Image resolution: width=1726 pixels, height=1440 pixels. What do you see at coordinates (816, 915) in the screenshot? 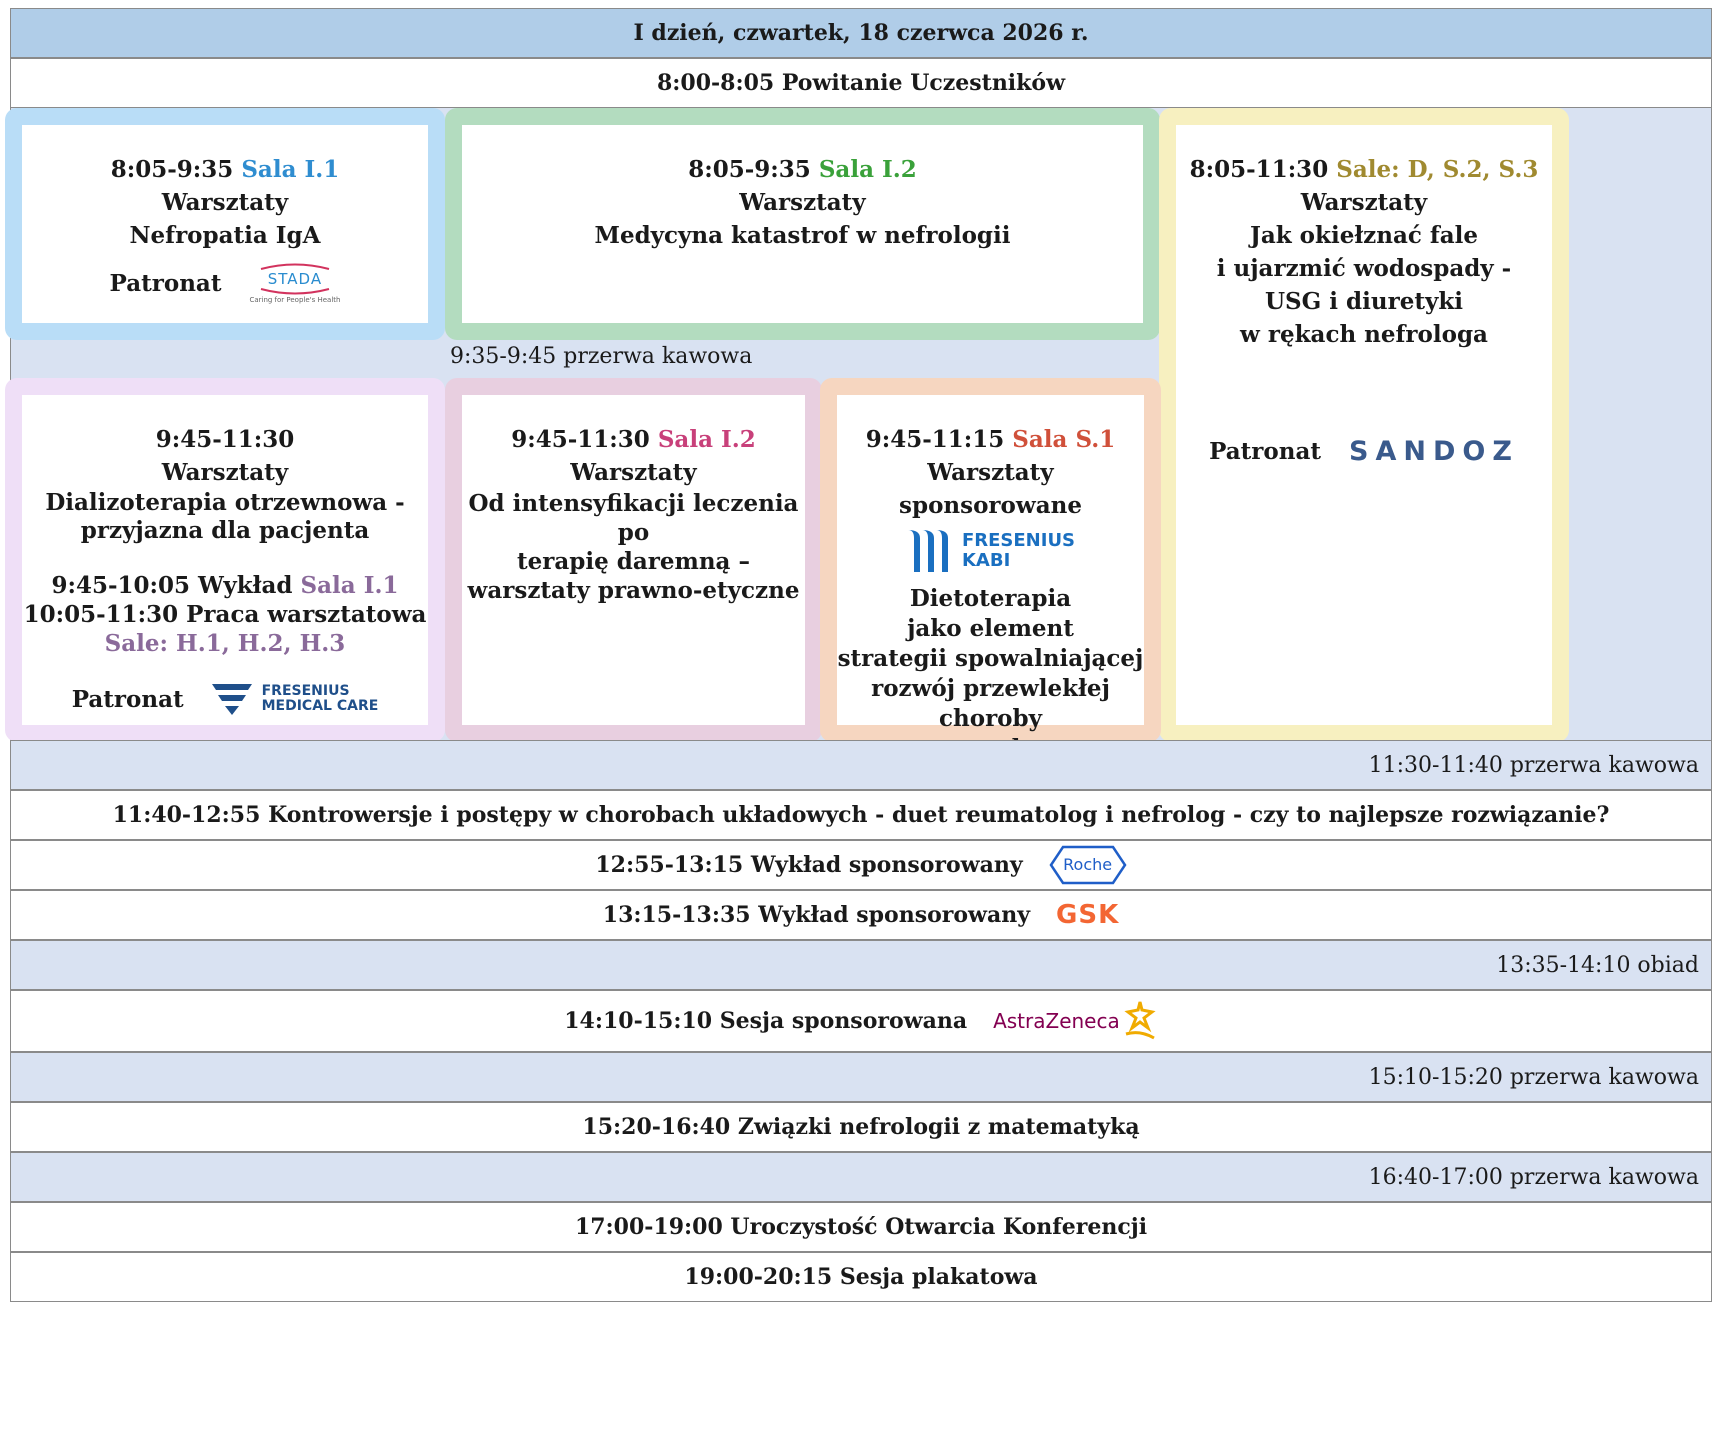
I see `lecture2-text: 13:15-13:35 Wykład sponsorowany` at bounding box center [816, 915].